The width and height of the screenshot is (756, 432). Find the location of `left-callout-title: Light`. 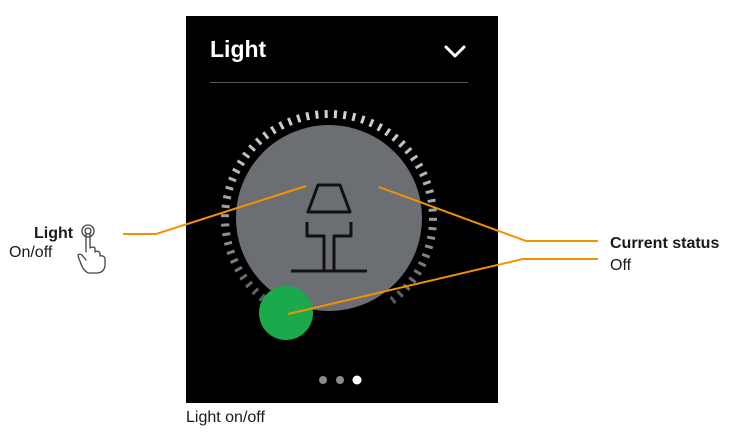

left-callout-title: Light is located at coordinates (54, 233).